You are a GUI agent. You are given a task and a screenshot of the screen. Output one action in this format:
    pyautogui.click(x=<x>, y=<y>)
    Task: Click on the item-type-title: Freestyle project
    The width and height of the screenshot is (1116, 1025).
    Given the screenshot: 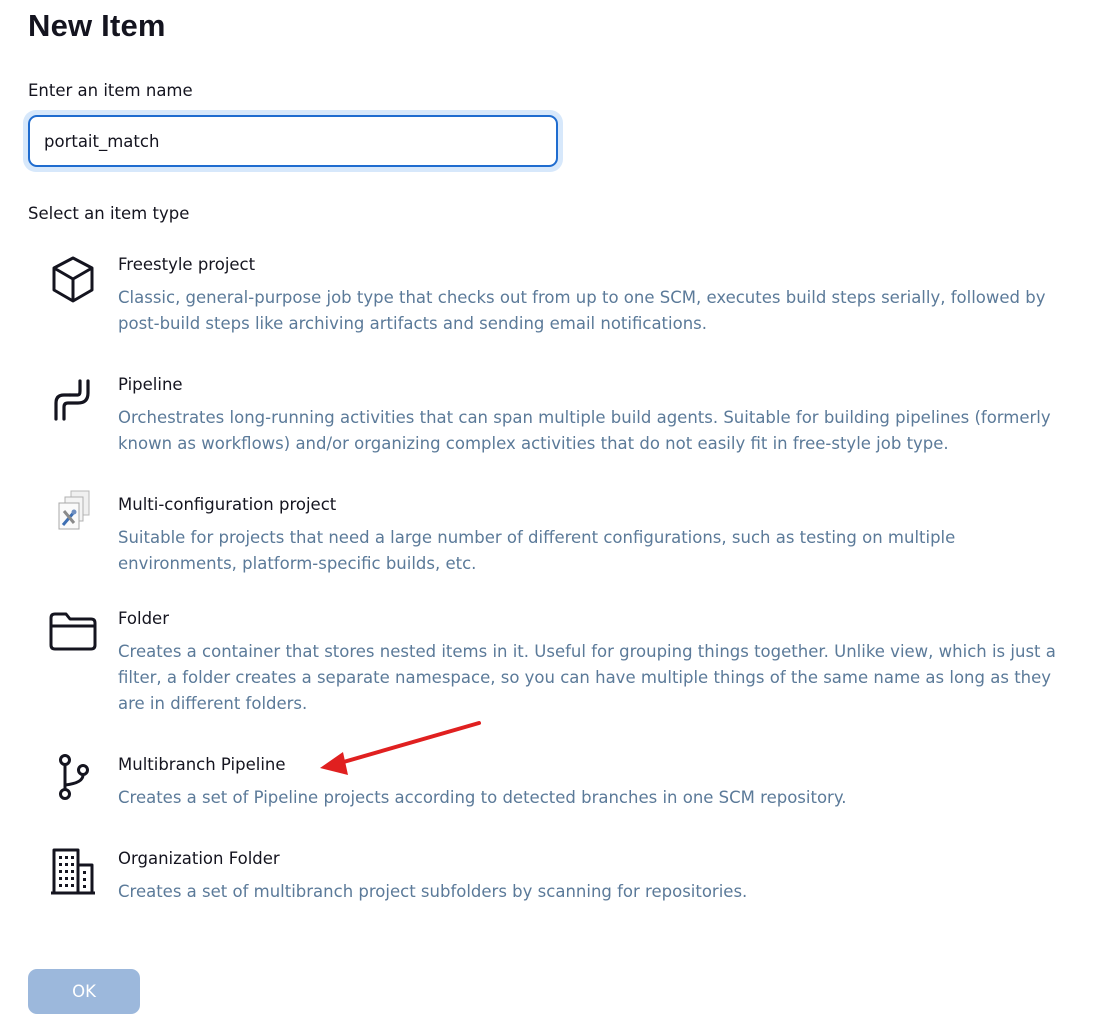 What is the action you would take?
    pyautogui.click(x=187, y=264)
    